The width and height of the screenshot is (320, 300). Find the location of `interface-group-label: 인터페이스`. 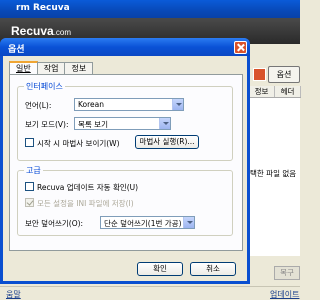

interface-group-label: 인터페이스 is located at coordinates (44, 86).